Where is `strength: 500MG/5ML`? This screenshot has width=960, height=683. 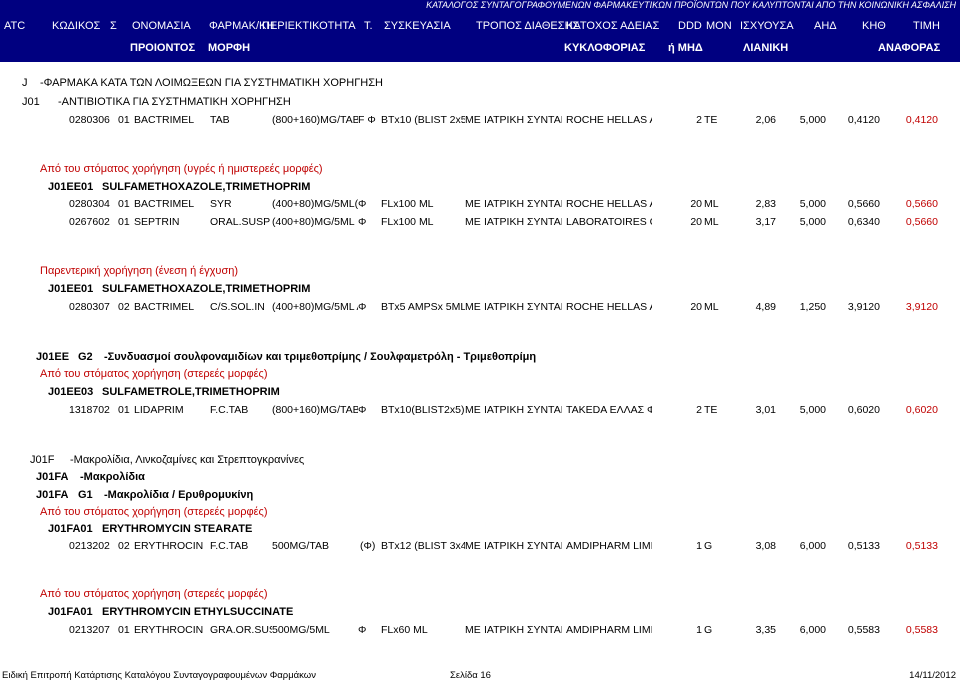 strength: 500MG/5ML is located at coordinates (301, 630).